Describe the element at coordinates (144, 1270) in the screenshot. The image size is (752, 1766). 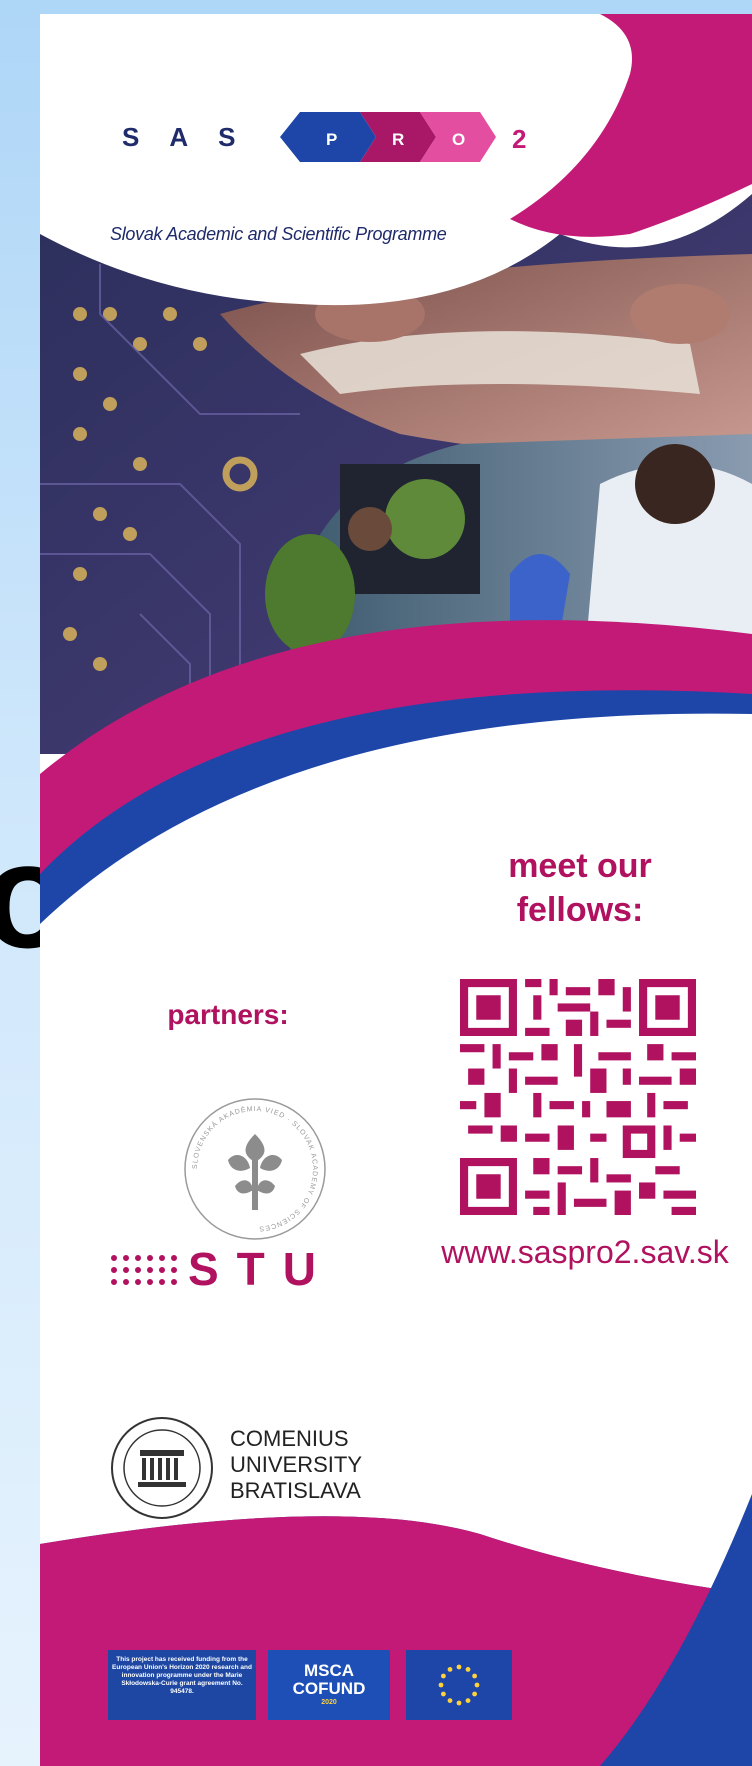
I see `stu-dot-grid-icon` at that location.